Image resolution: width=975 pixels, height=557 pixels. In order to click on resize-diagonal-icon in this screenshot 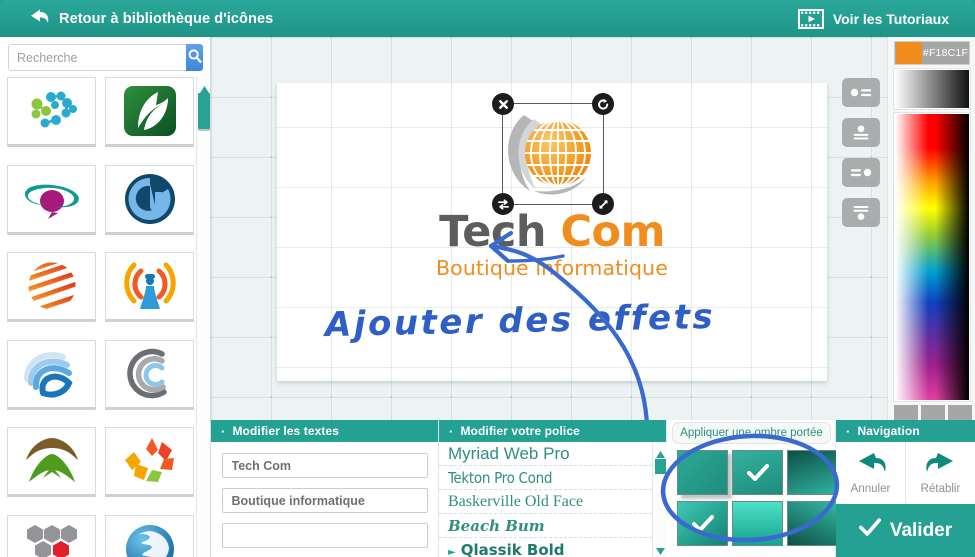, I will do `click(603, 204)`.